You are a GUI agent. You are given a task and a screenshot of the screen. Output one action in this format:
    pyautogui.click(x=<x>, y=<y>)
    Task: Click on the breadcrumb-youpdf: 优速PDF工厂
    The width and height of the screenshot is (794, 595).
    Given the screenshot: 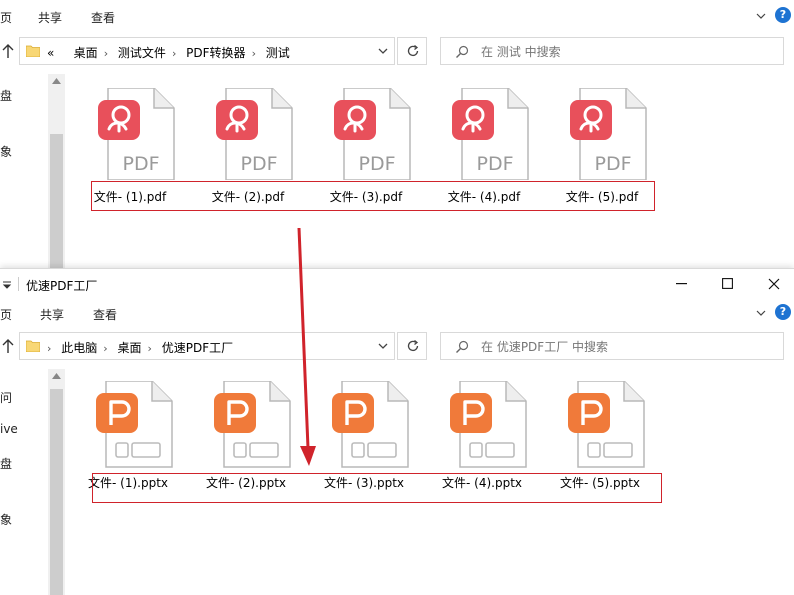 What is the action you would take?
    pyautogui.click(x=197, y=347)
    